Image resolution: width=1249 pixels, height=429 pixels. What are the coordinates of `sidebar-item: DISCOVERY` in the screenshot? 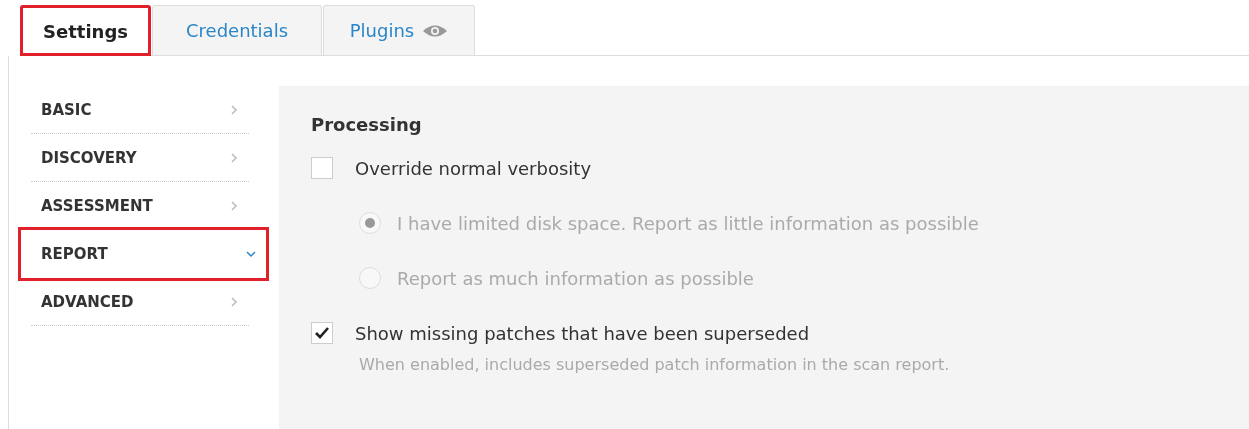 It's located at (140, 158).